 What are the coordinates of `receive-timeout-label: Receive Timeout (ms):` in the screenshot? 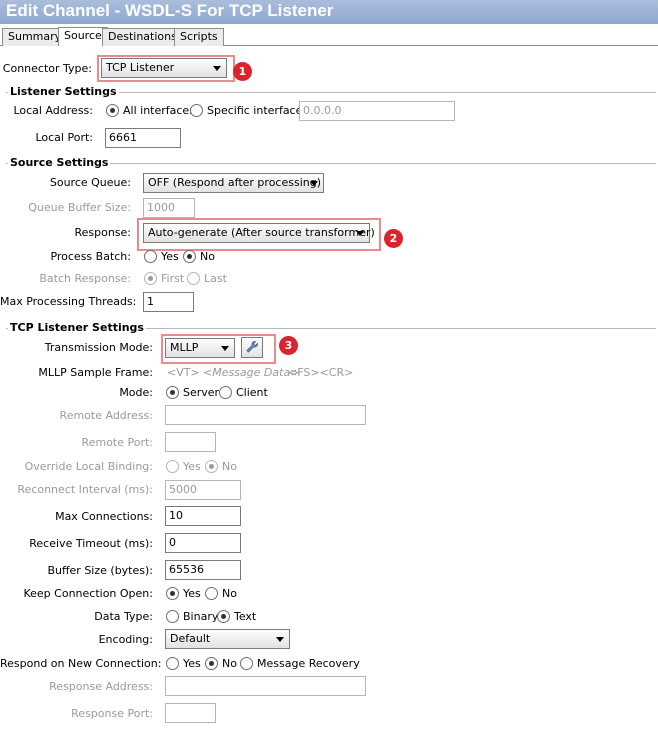 It's located at (91, 543).